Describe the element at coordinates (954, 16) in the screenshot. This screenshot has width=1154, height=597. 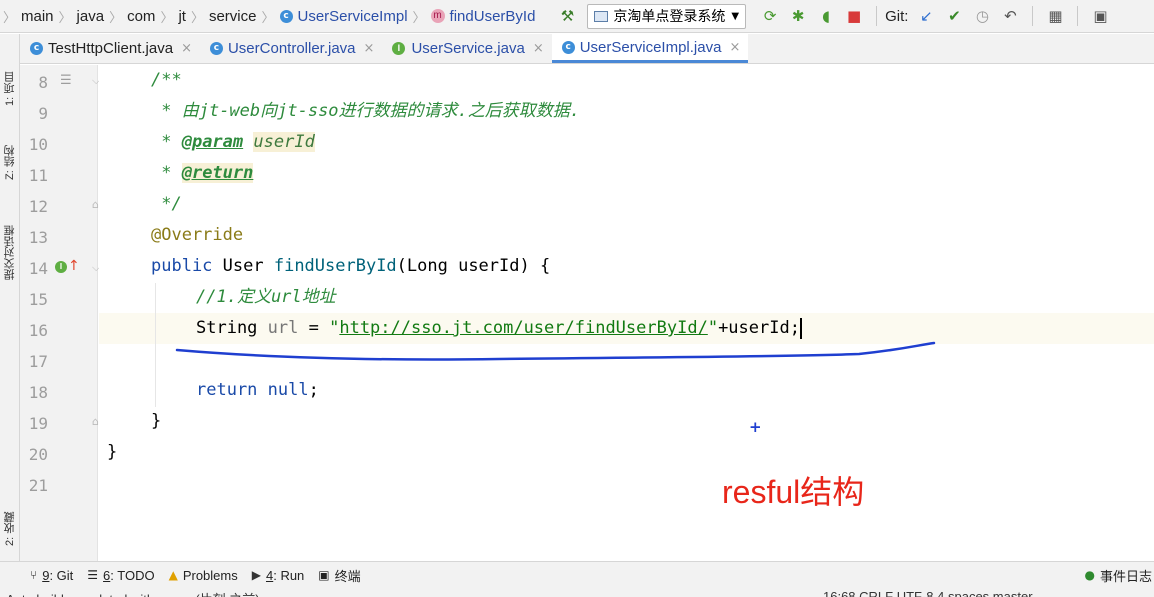
I see `git-commit-icon: ✔` at that location.